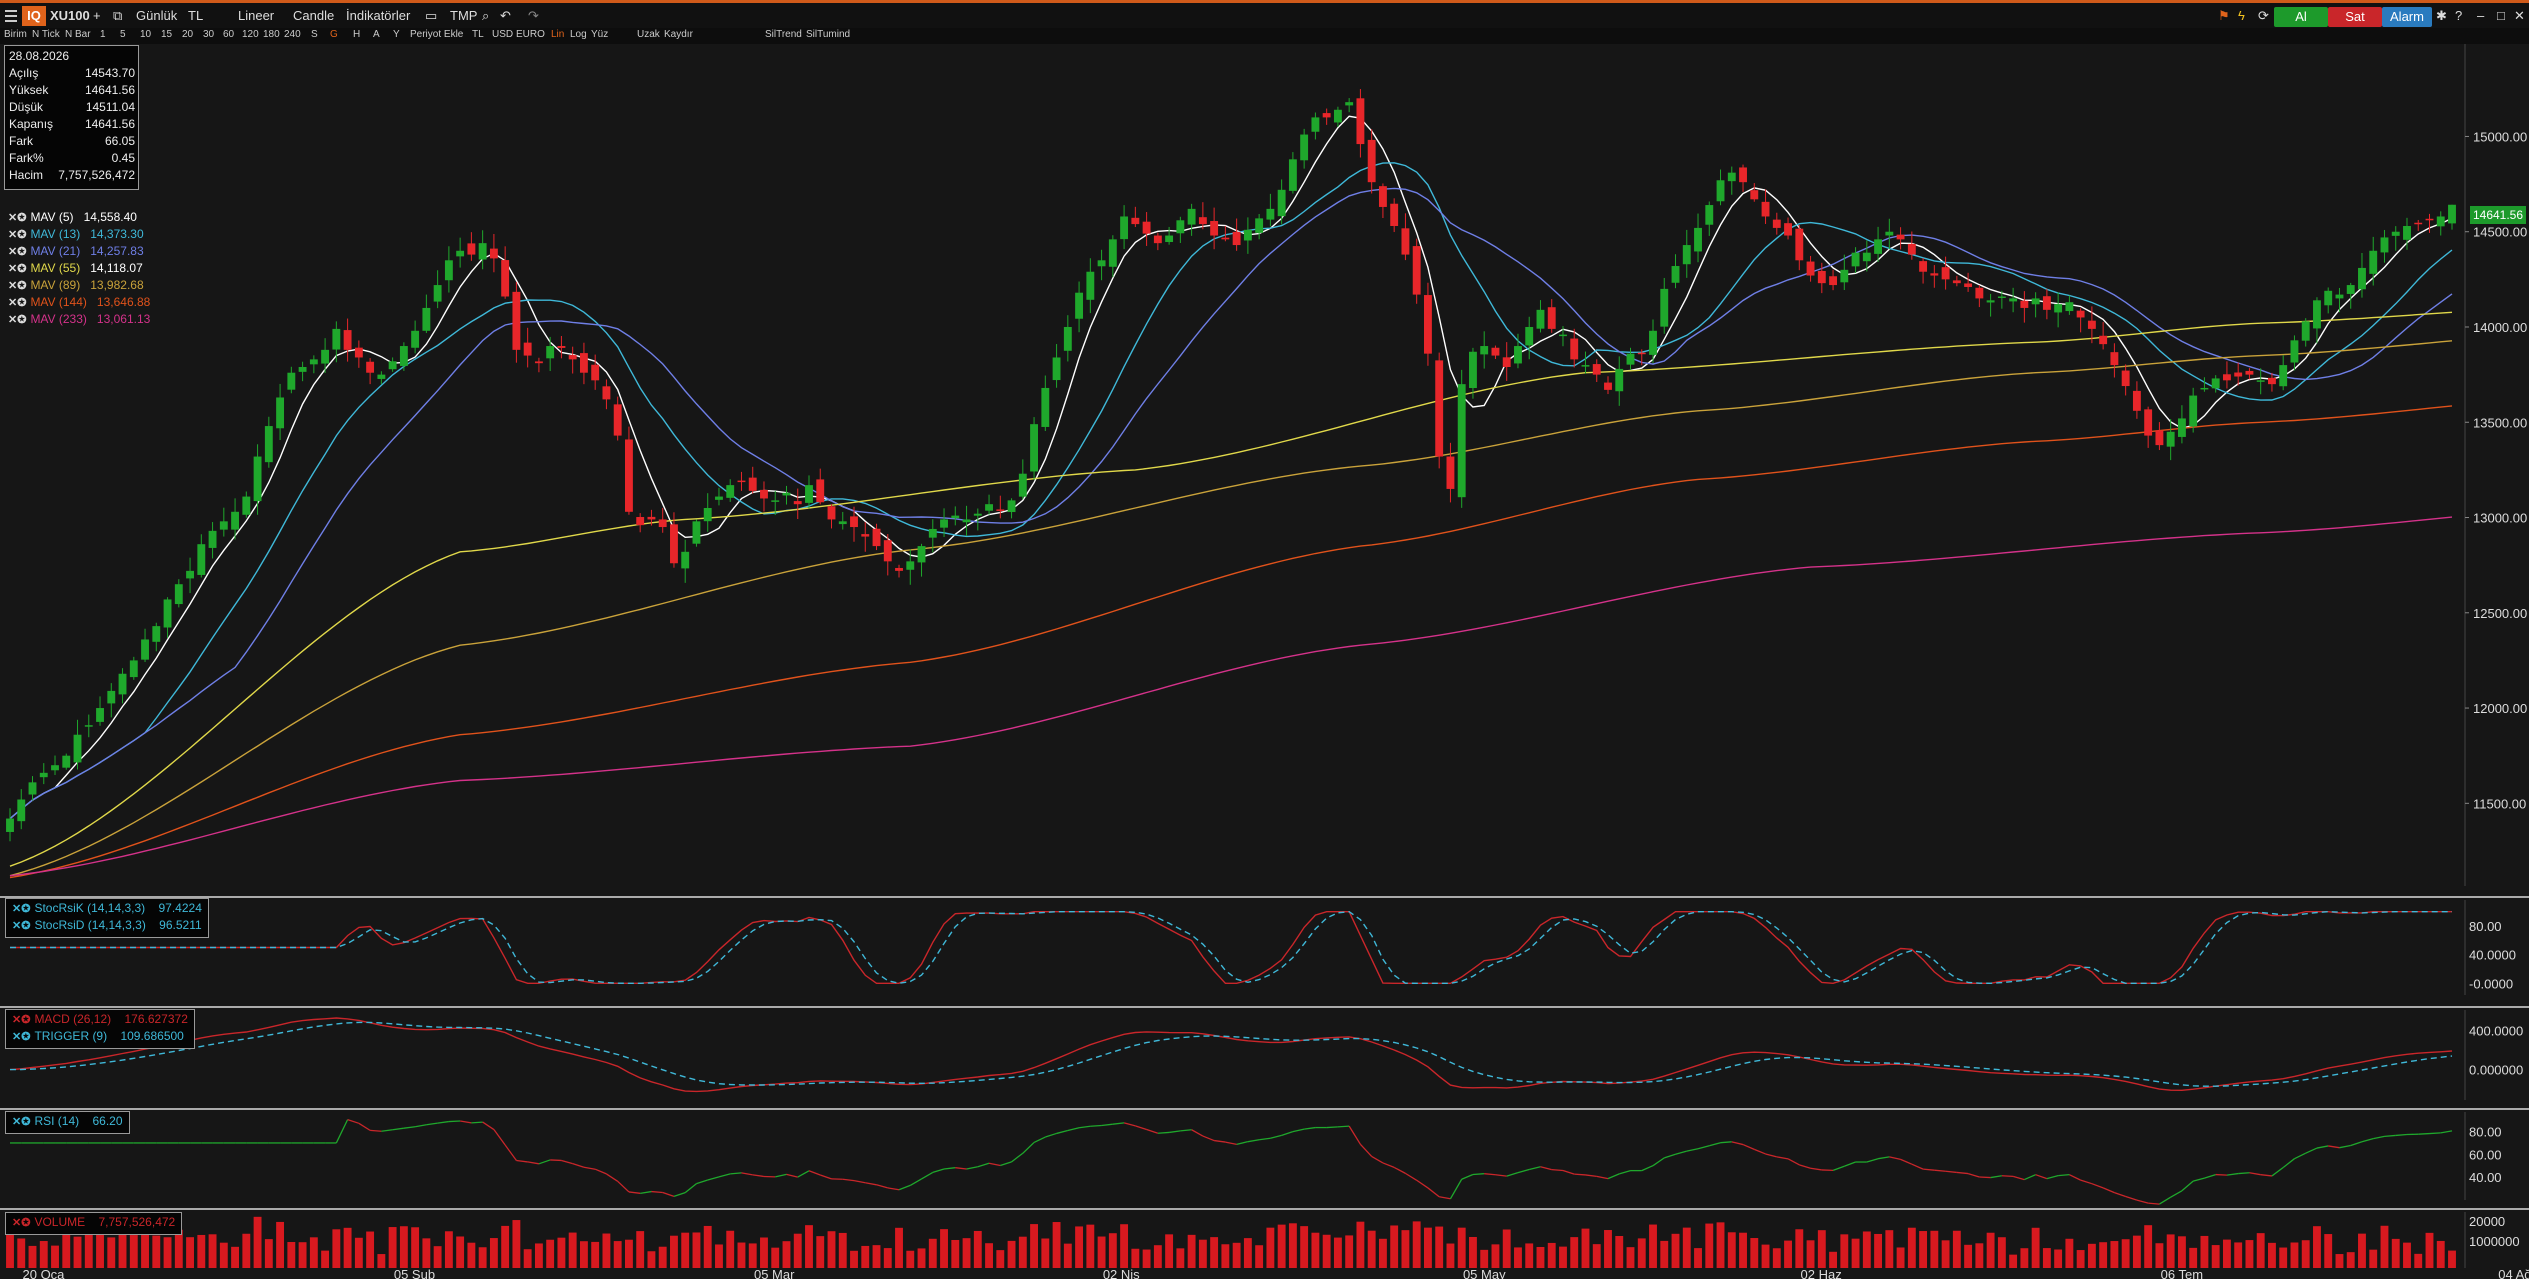 This screenshot has width=2529, height=1279. I want to click on price-axis-label: 12000.00, so click(2500, 708).